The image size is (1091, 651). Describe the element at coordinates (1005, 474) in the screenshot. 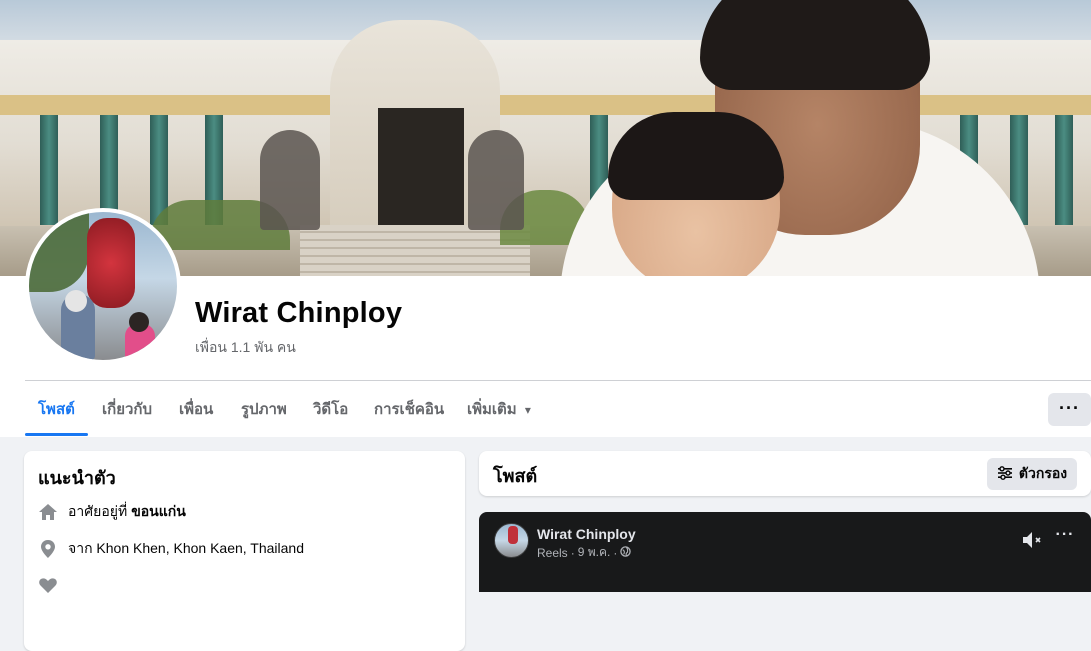

I see `filter-sliders-icon` at that location.